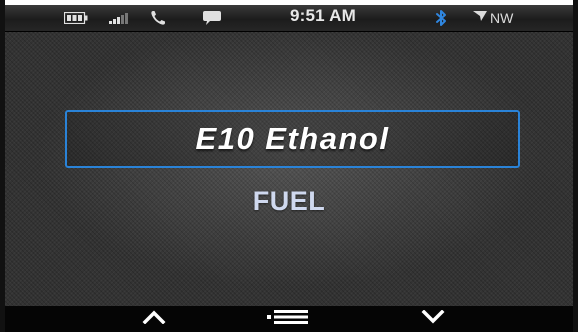 The image size is (578, 332). I want to click on bottom-nav-bar, so click(289, 319).